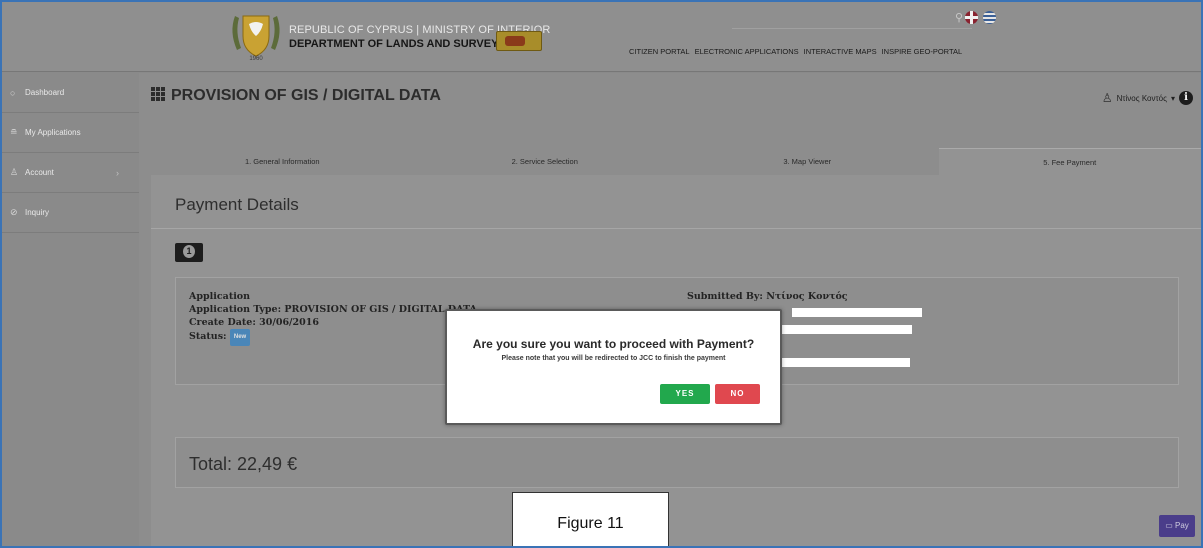 The width and height of the screenshot is (1203, 548). I want to click on dashboard-icon: ○, so click(13, 92).